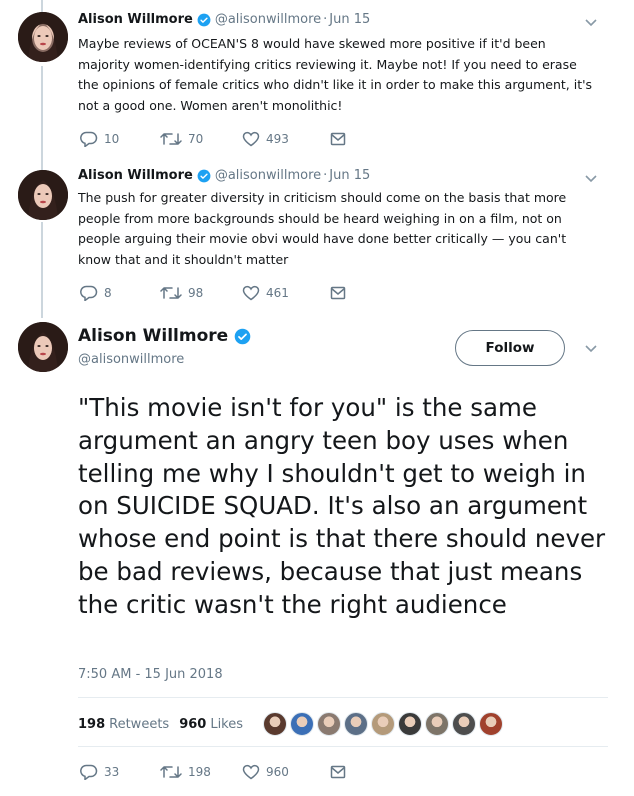 The image size is (634, 796). What do you see at coordinates (91, 724) in the screenshot?
I see `retweet-total: 198` at bounding box center [91, 724].